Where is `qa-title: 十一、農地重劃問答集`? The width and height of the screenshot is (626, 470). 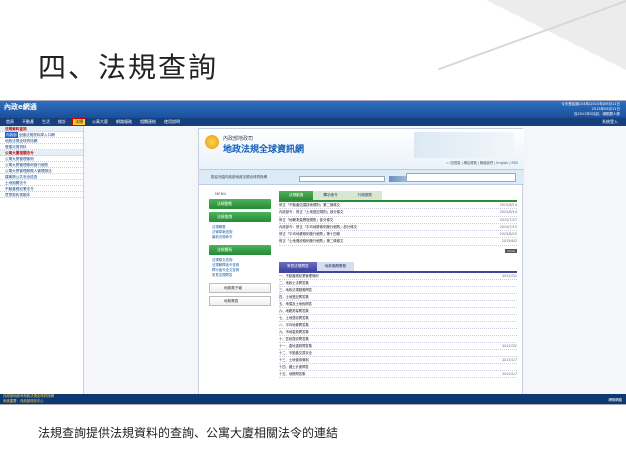 qa-title: 十一、農地重劃問答集 is located at coordinates (295, 346).